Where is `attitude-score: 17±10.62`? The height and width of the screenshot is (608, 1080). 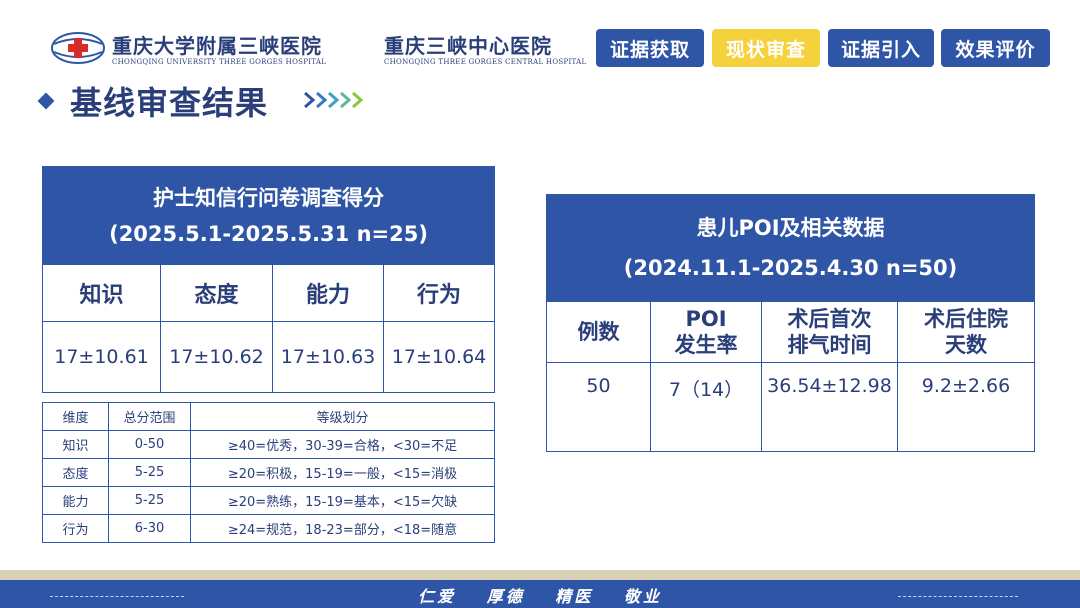
attitude-score: 17±10.62 is located at coordinates (216, 357).